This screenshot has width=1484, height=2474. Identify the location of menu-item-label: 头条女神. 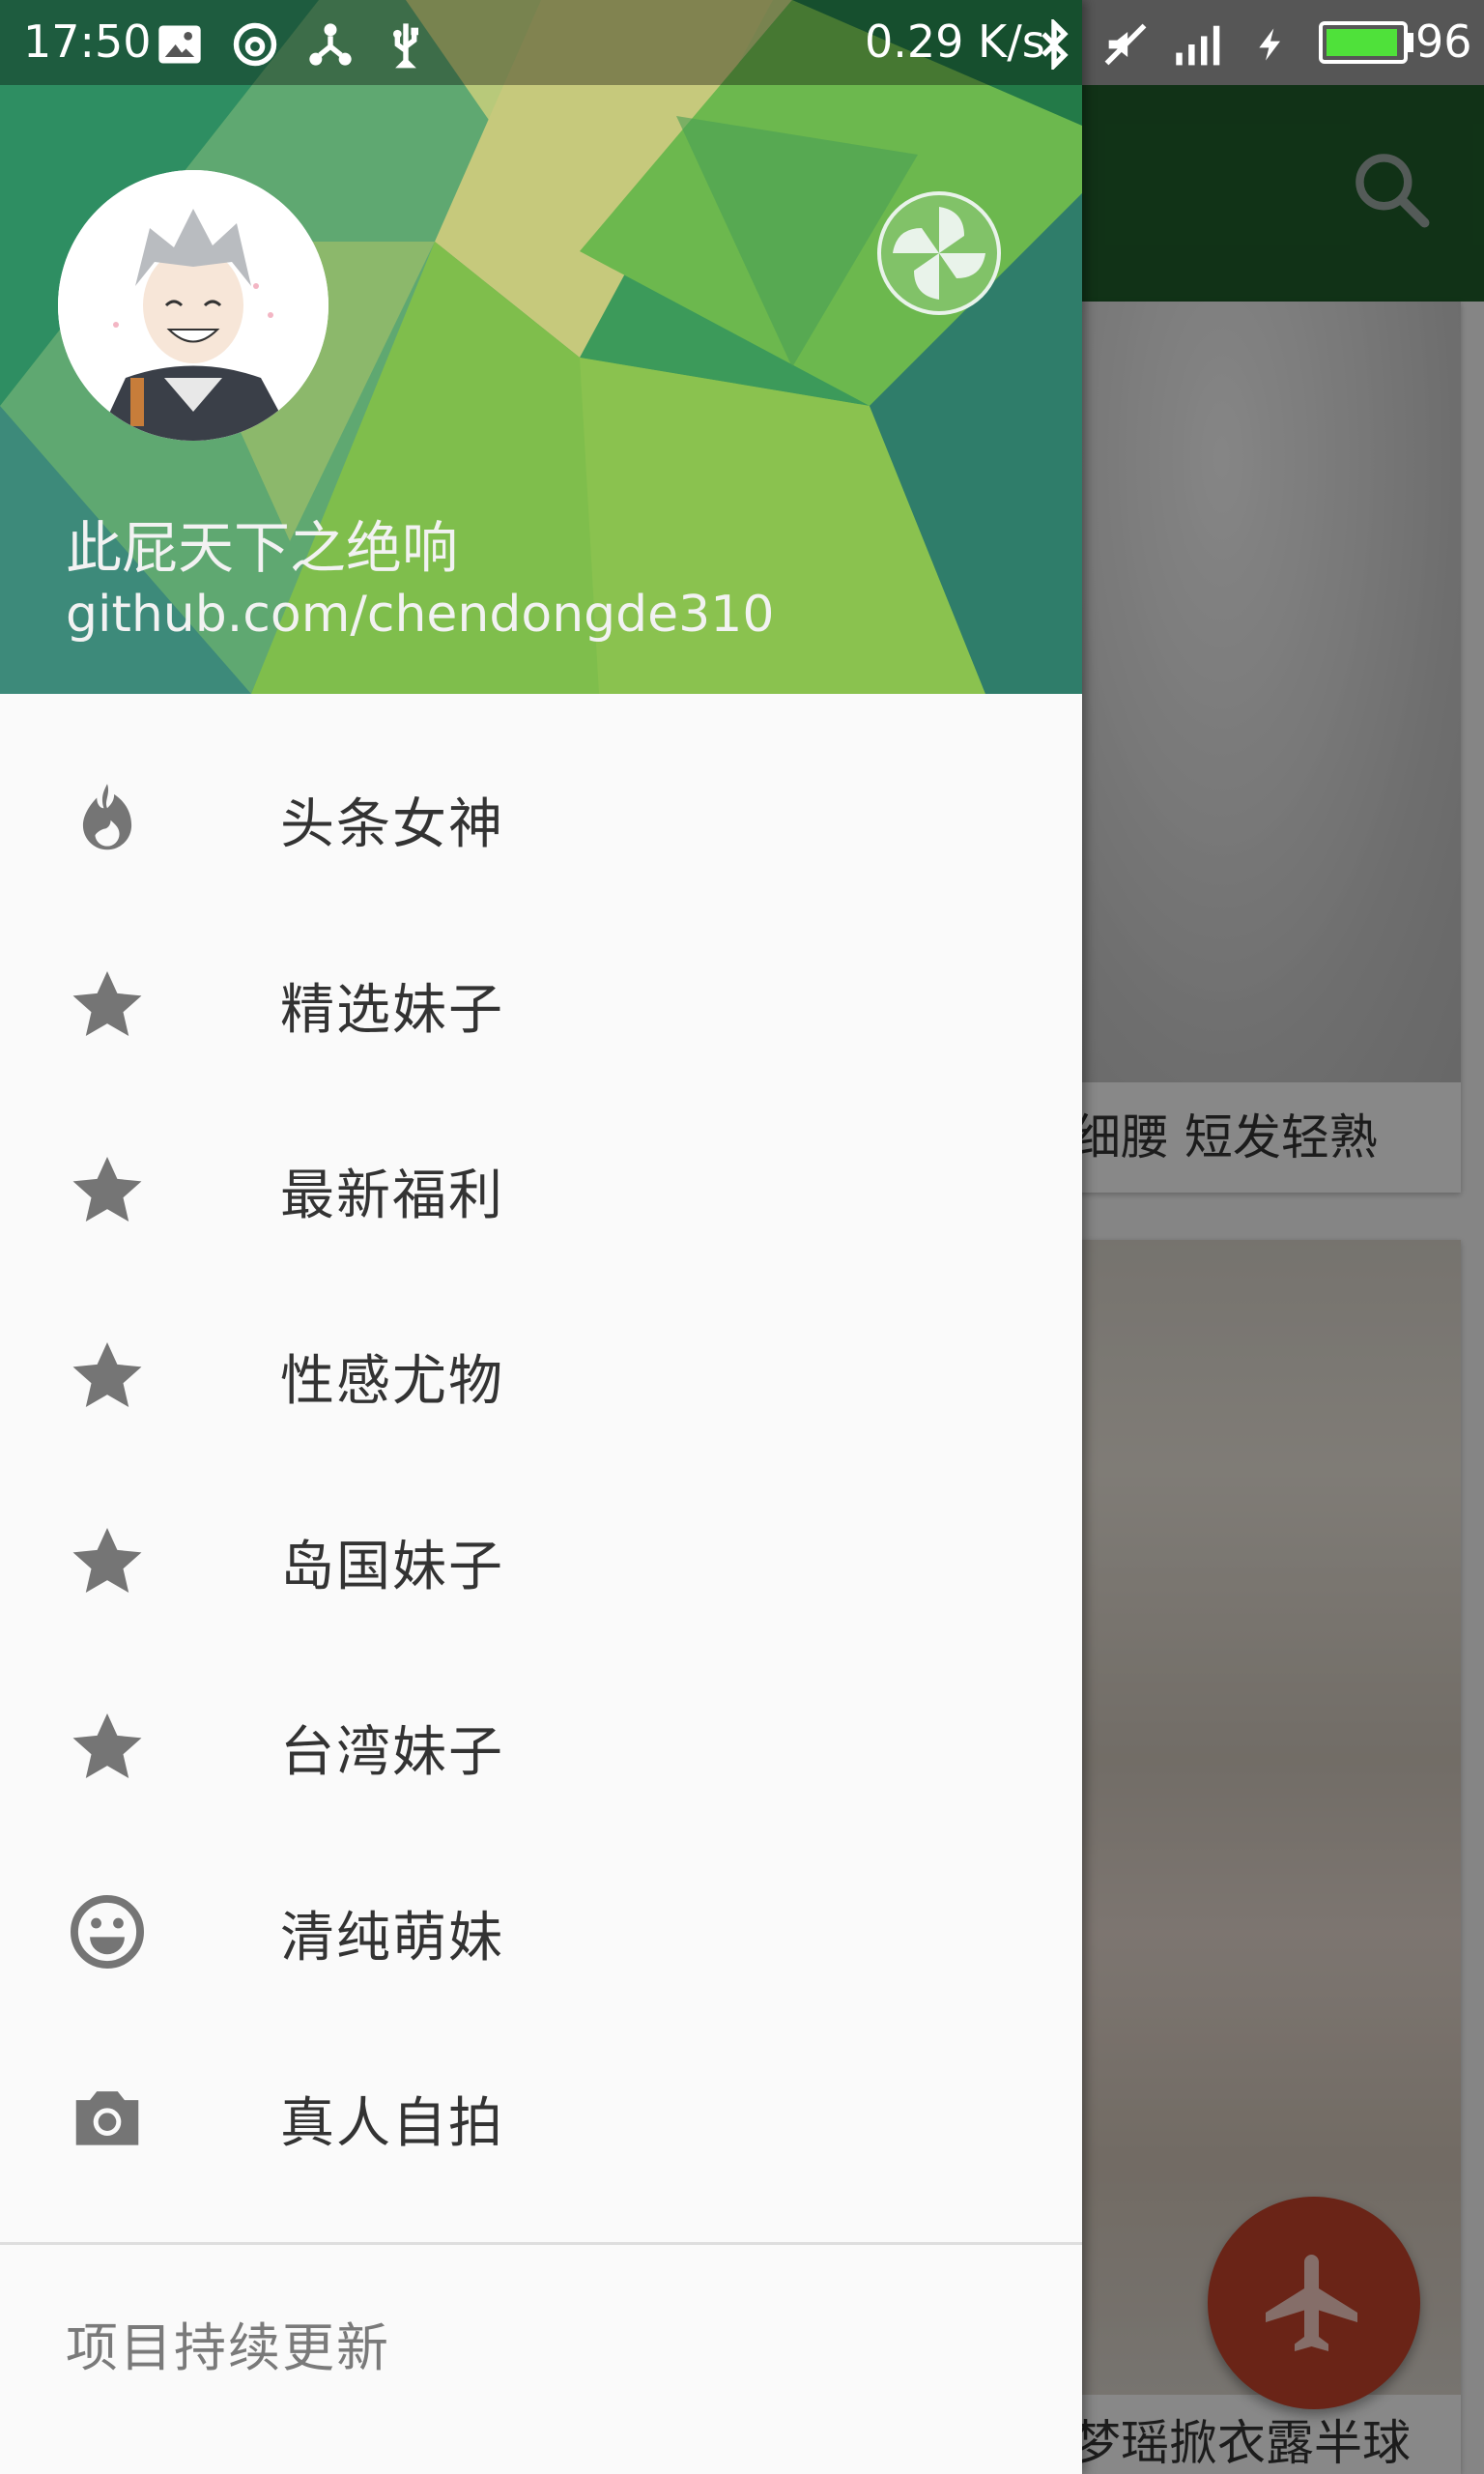
(392, 825).